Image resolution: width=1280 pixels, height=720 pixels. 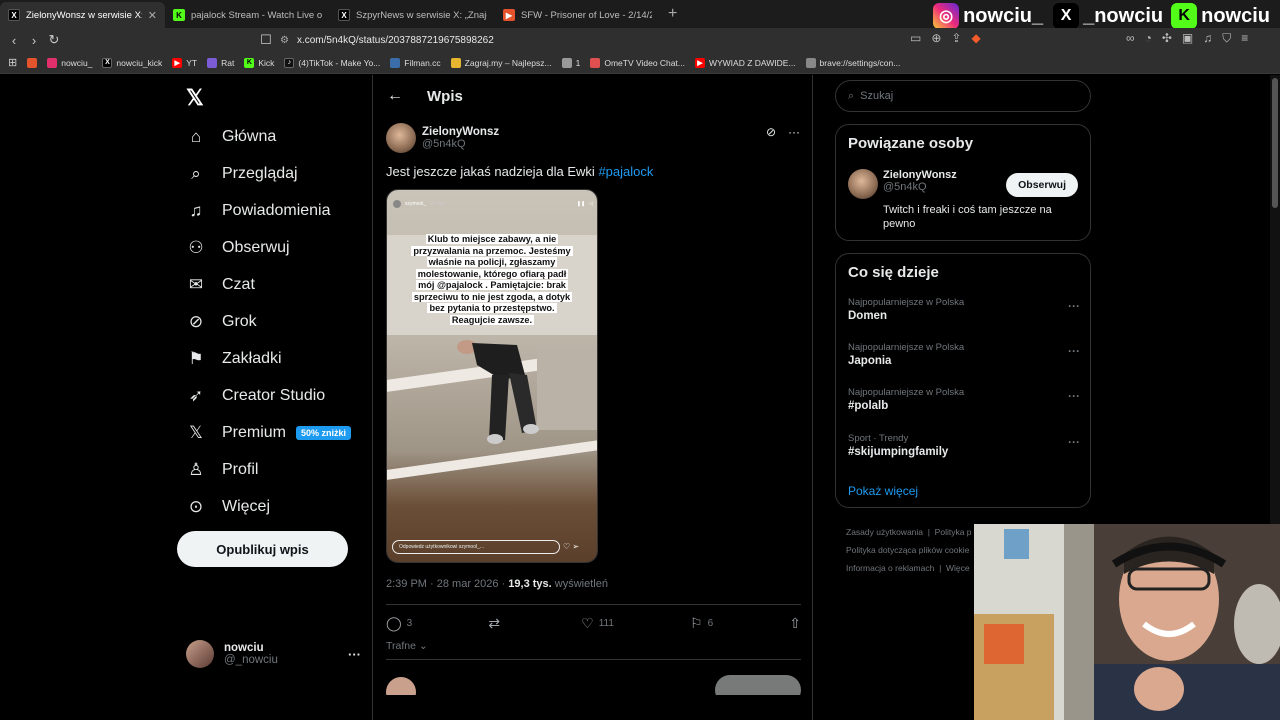 What do you see at coordinates (184, 62) in the screenshot?
I see `bookmark-item: ▶ YT` at bounding box center [184, 62].